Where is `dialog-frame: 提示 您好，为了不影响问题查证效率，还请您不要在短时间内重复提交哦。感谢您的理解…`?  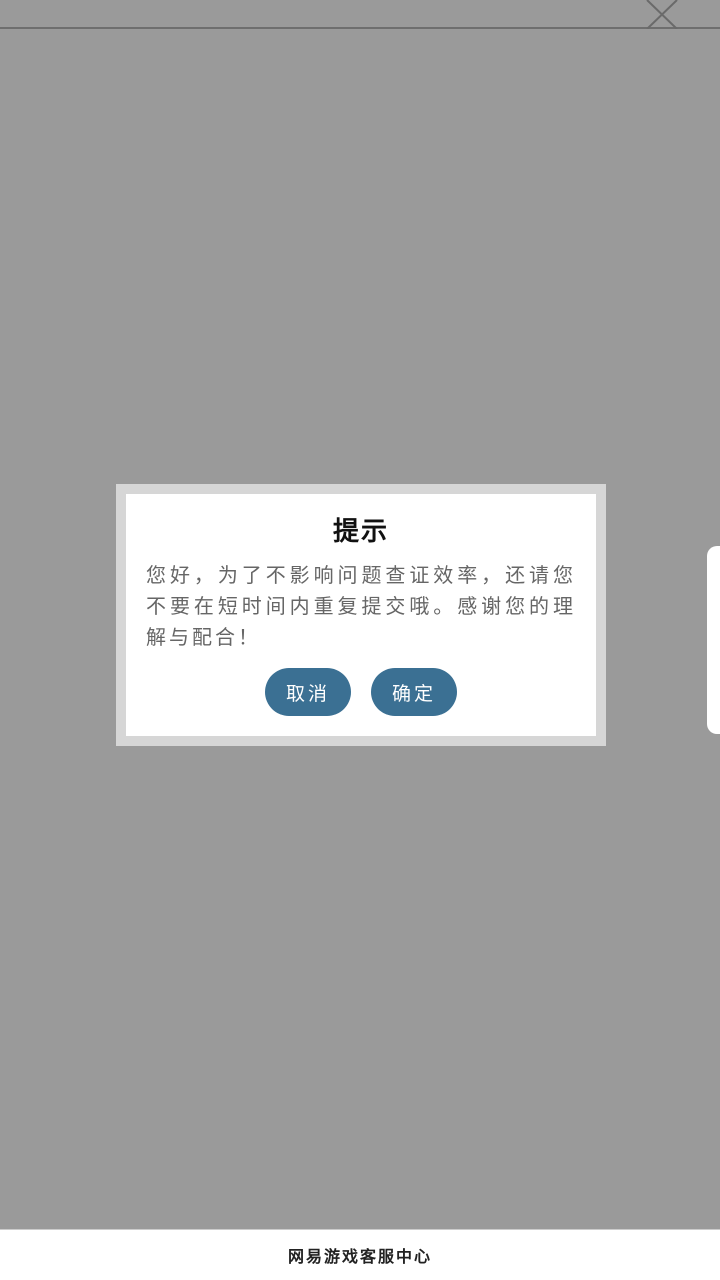
dialog-frame: 提示 您好，为了不影响问题查证效率，还请您不要在短时间内重复提交哦。感谢您的理解… is located at coordinates (361, 615).